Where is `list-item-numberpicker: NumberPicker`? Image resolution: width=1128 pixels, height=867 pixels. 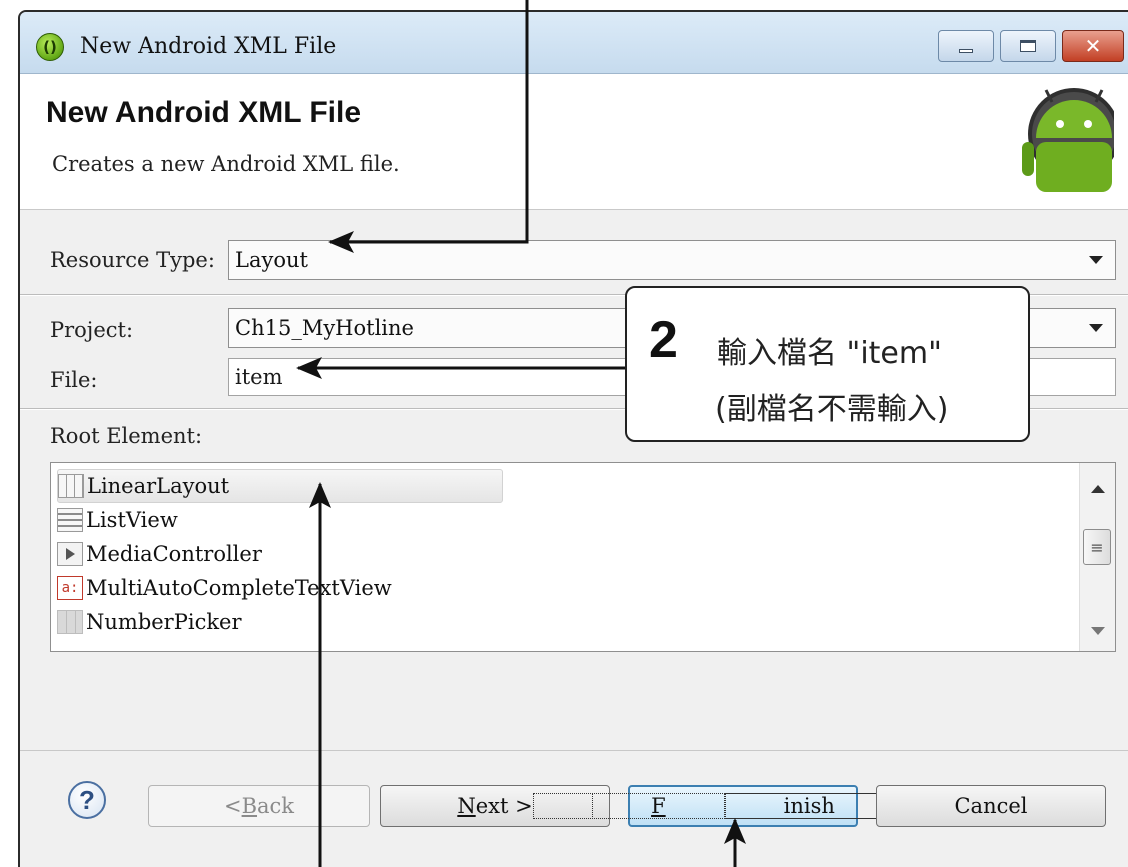 list-item-numberpicker: NumberPicker is located at coordinates (280, 622).